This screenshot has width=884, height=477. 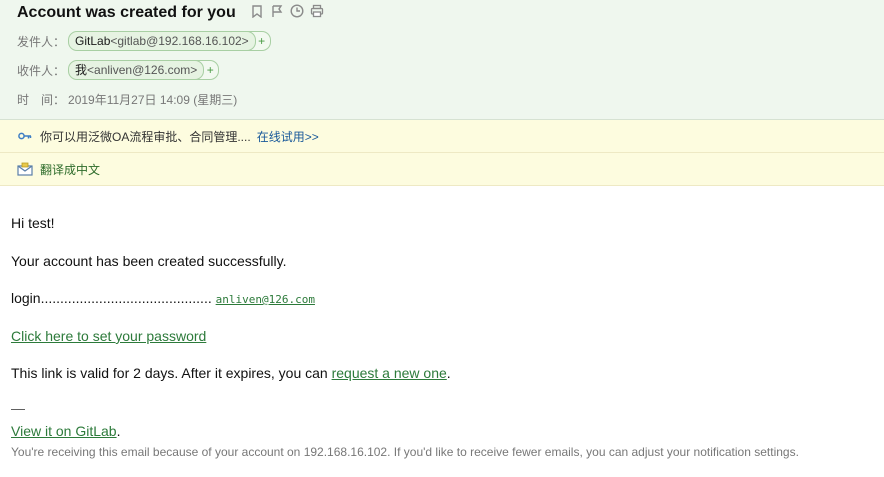 I want to click on from-chip: GitLab <gitlab@192.168.16.102> +, so click(x=169, y=41).